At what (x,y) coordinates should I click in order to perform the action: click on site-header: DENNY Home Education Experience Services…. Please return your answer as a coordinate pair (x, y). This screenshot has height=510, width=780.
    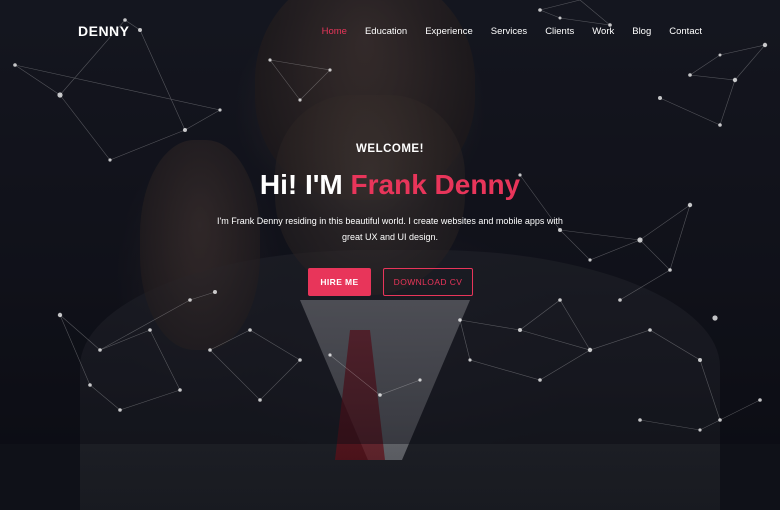
    Looking at the image, I should click on (390, 30).